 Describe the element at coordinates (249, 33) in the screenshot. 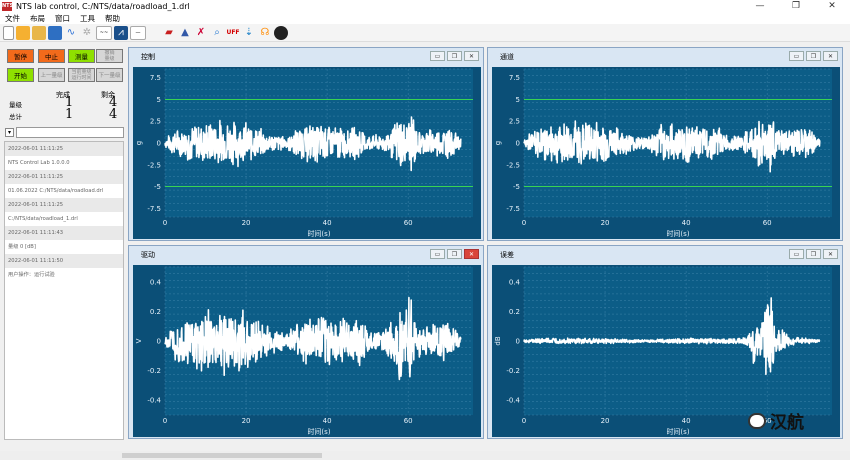

I see `signal-flow-icon: ⇣` at that location.